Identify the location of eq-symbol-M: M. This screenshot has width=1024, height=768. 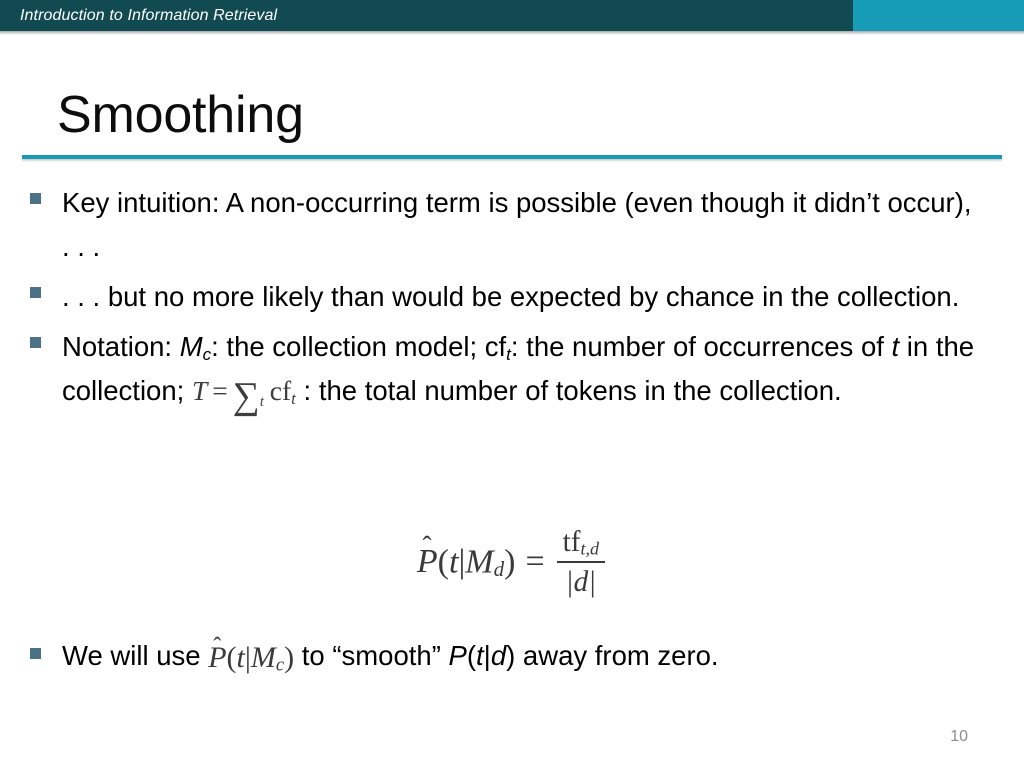
(479, 562).